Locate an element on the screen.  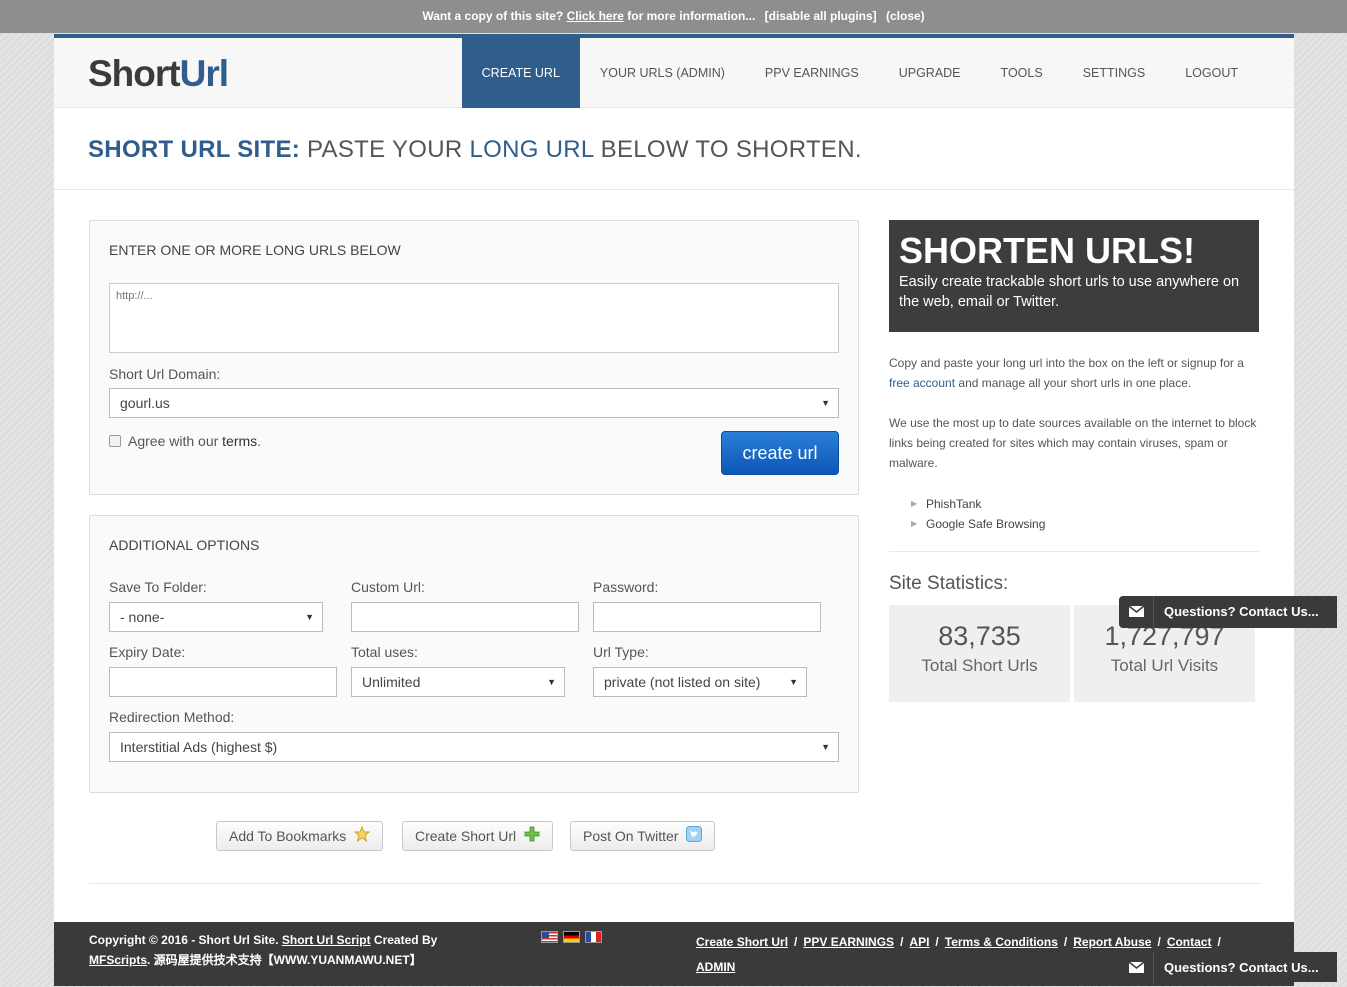
flag-us-canton is located at coordinates (545, 935).